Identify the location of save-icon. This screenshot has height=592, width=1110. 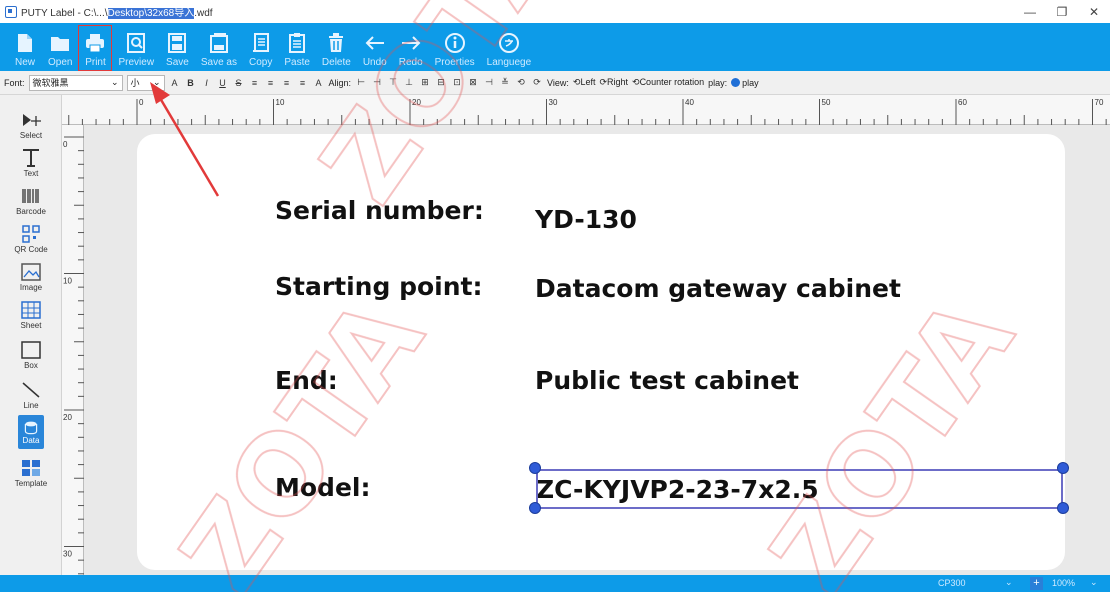
(177, 43).